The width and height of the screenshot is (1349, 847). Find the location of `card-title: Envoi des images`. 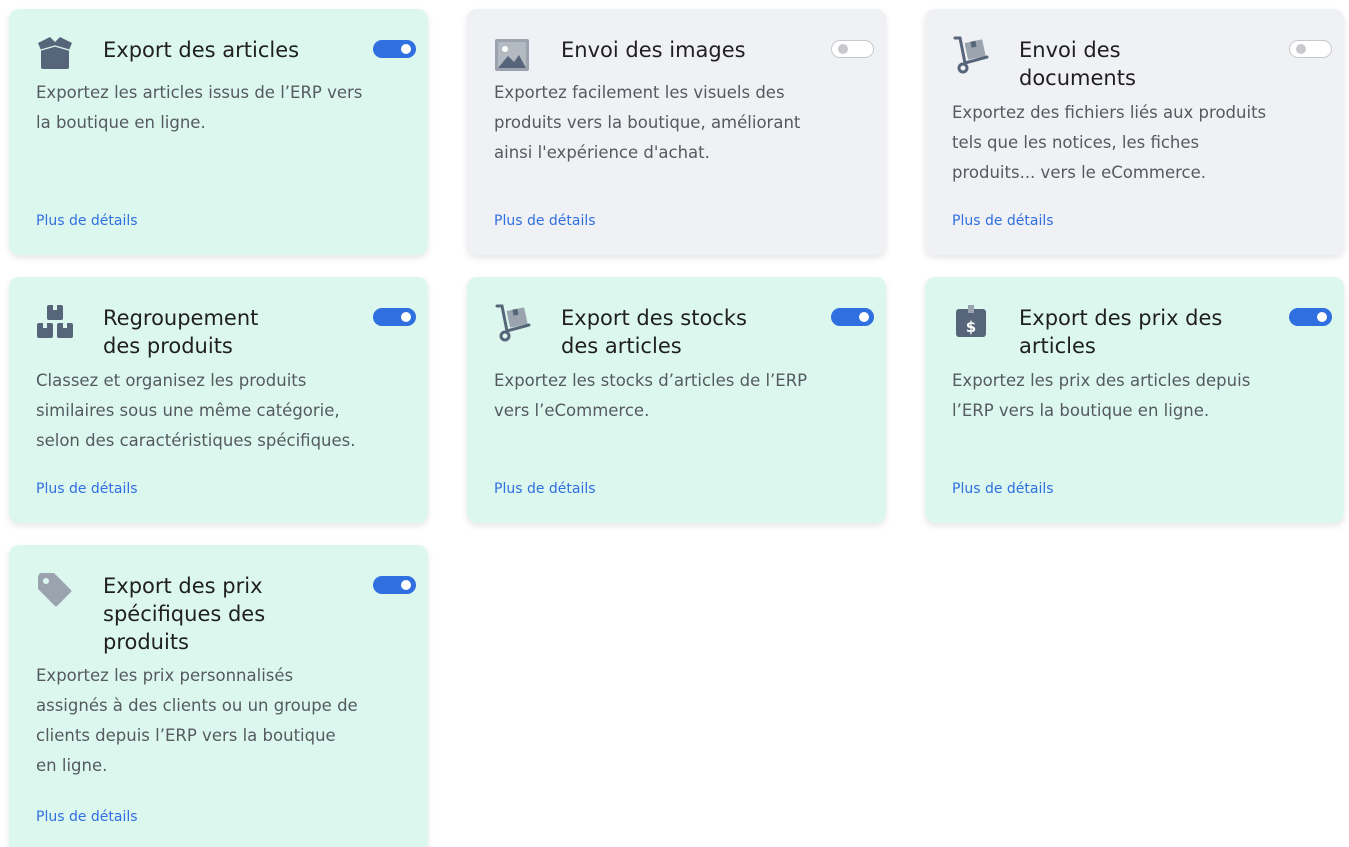

card-title: Envoi des images is located at coordinates (653, 50).